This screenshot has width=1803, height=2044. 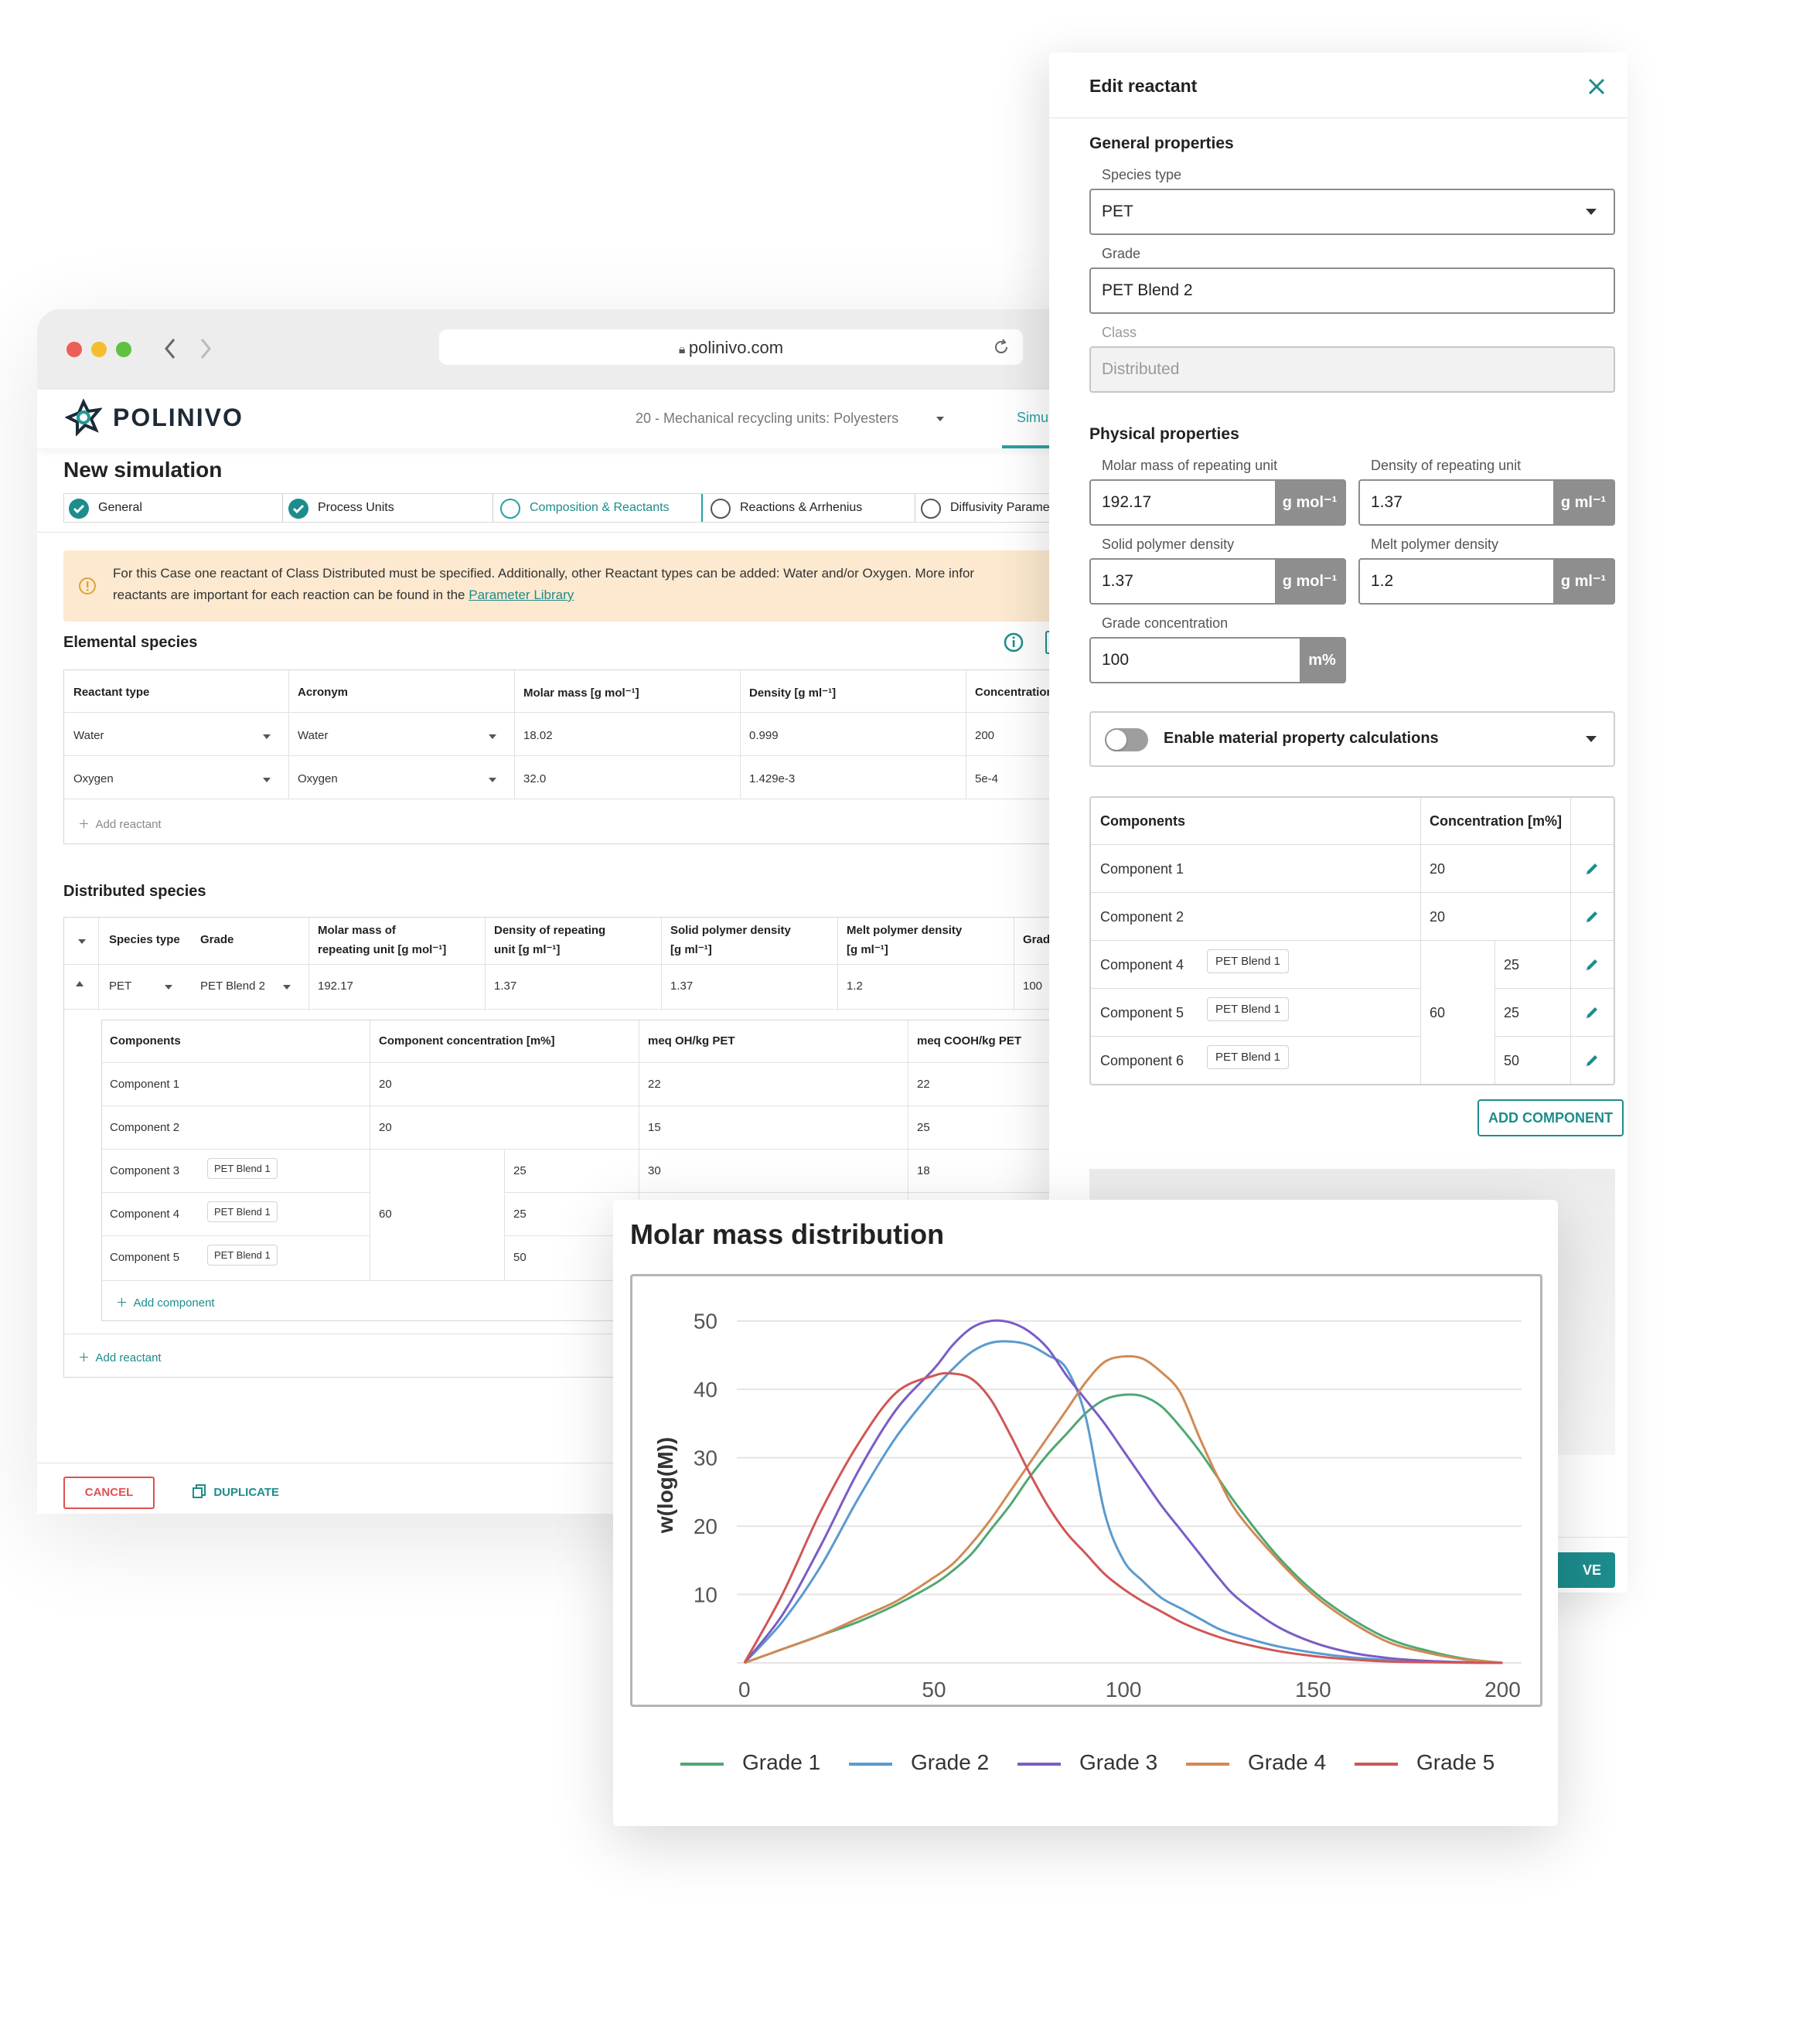 What do you see at coordinates (505, 986) in the screenshot?
I see `density-cell: 1.37` at bounding box center [505, 986].